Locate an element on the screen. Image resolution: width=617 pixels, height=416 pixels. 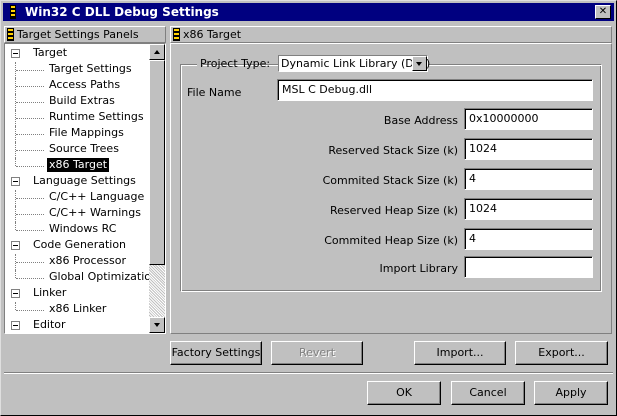
tree-category: Target is located at coordinates (77, 54).